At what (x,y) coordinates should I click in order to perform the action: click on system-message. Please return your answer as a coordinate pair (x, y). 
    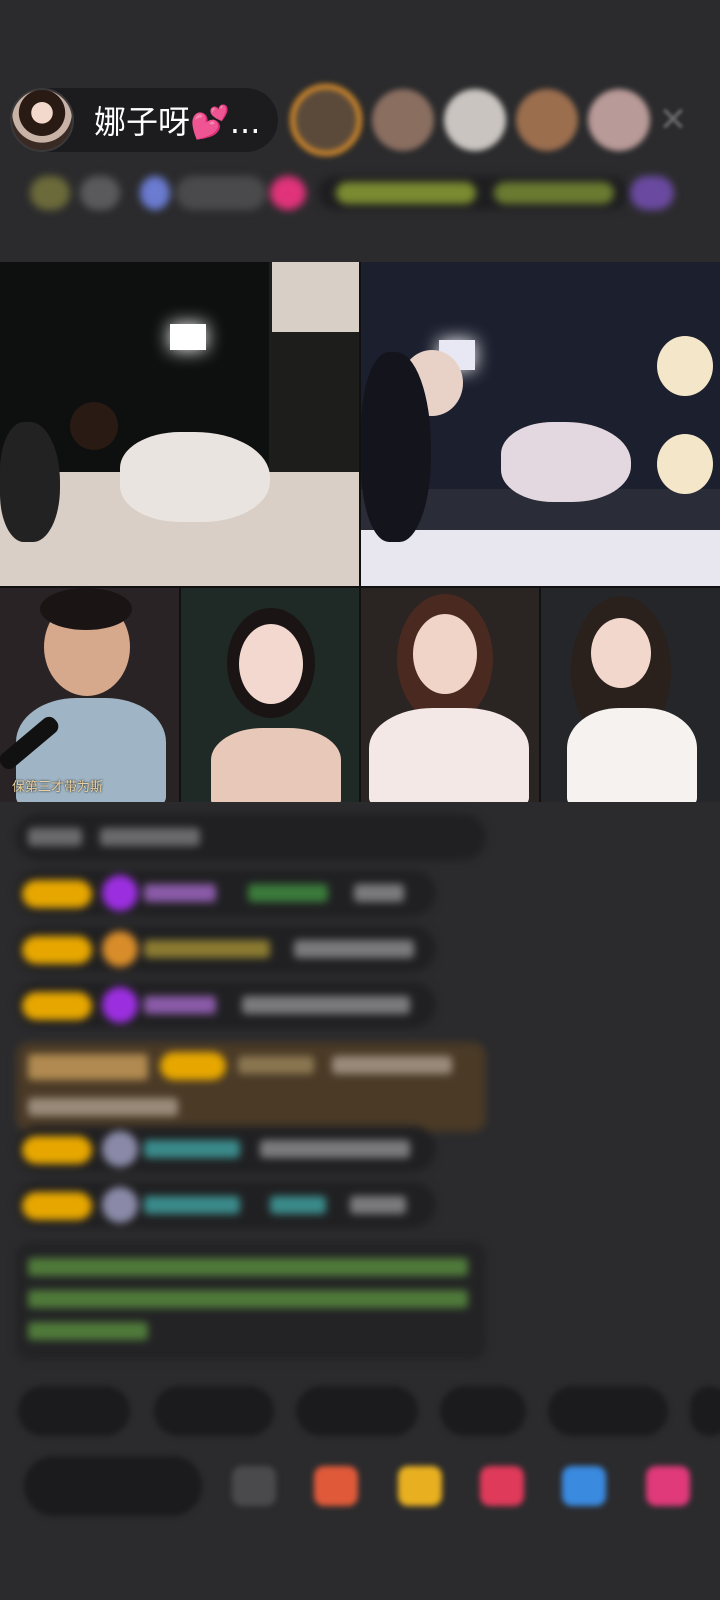
    Looking at the image, I should click on (251, 1301).